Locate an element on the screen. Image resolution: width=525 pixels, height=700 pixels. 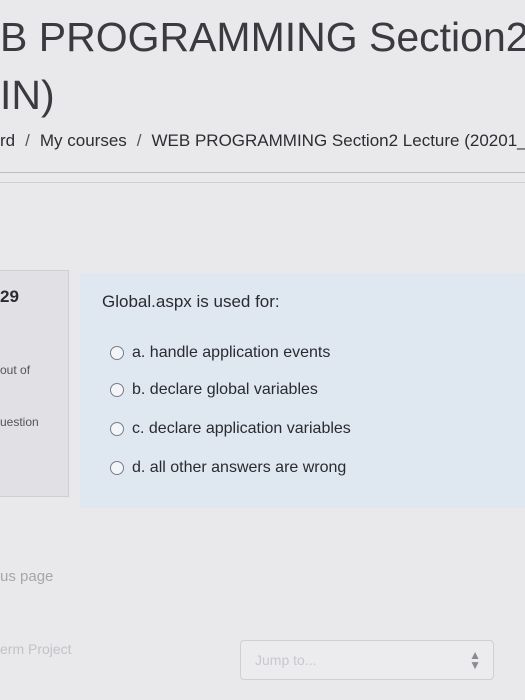
breadcrumb-dashboard: rd is located at coordinates (7, 140).